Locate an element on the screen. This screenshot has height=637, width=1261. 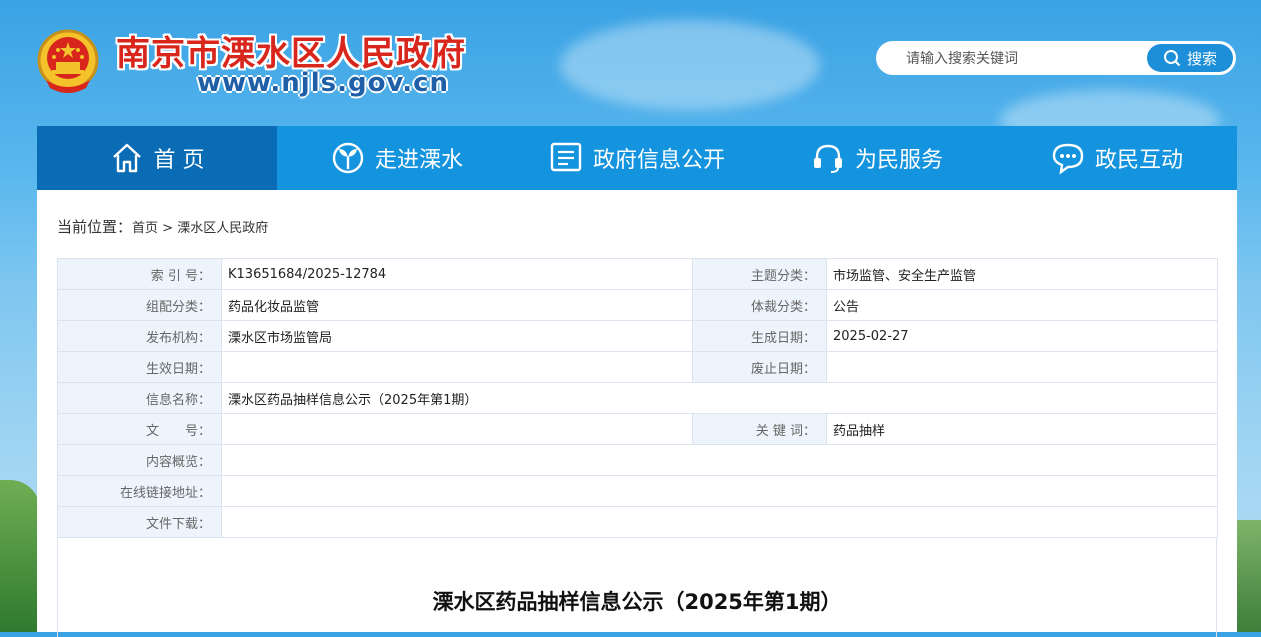
table-row: 发布机构： 溧水区市场监管局 生成日期： 2025-02-27 is located at coordinates (637, 336).